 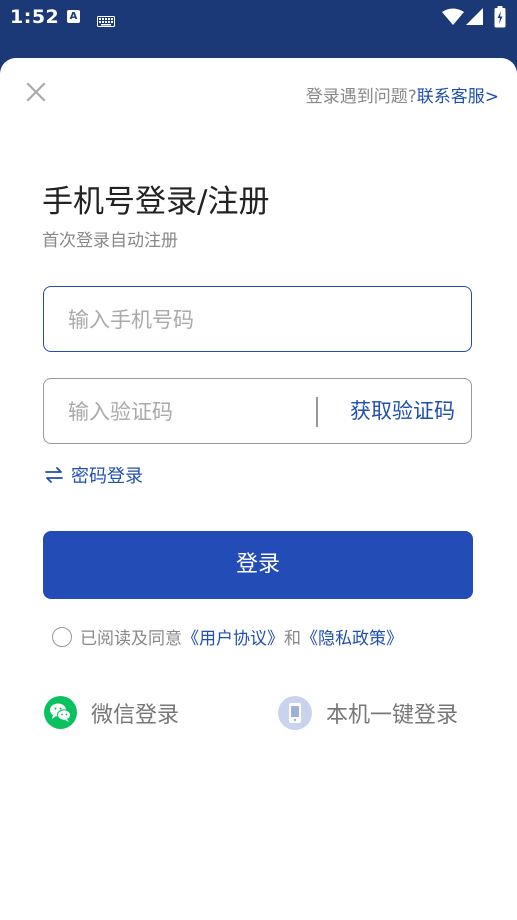 I want to click on phone-field, so click(x=257, y=319).